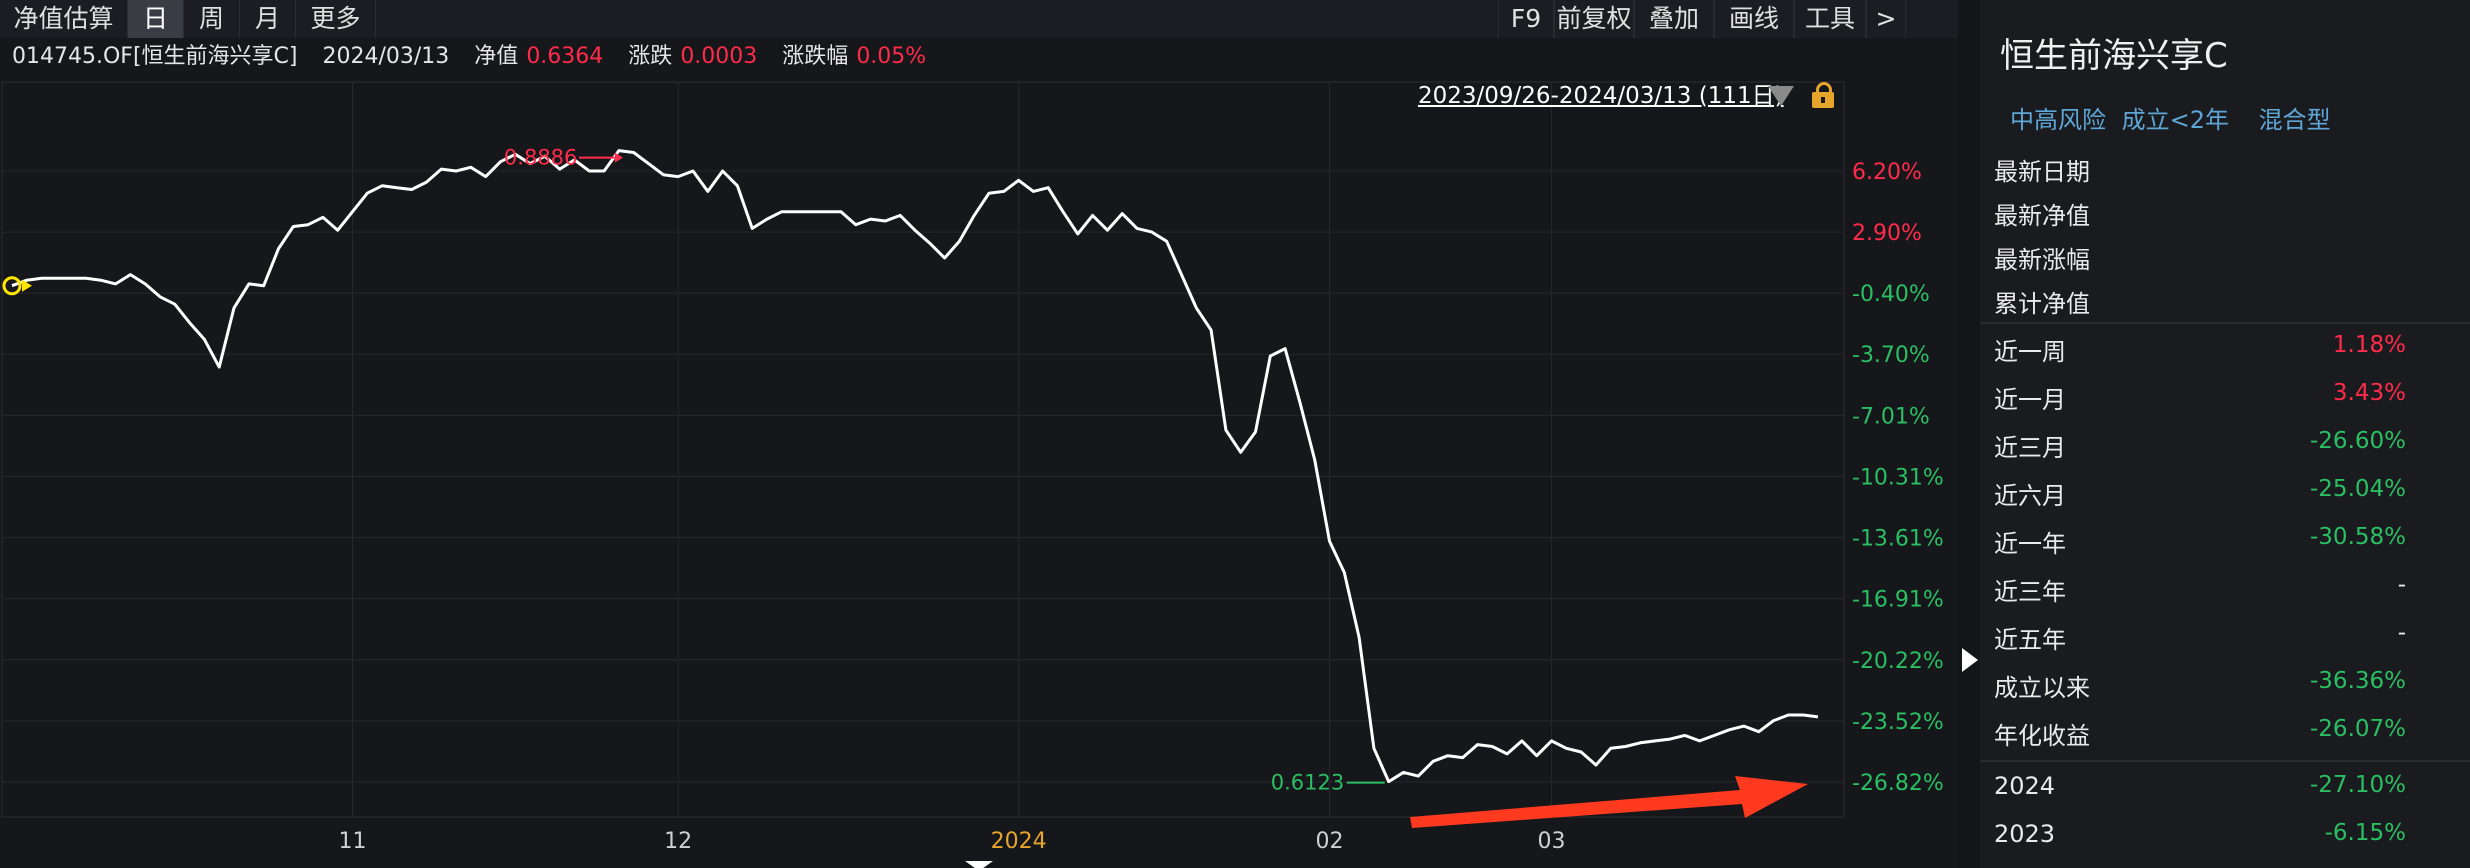 The height and width of the screenshot is (868, 2470). What do you see at coordinates (979, 864) in the screenshot?
I see `scroll-marker-icon` at bounding box center [979, 864].